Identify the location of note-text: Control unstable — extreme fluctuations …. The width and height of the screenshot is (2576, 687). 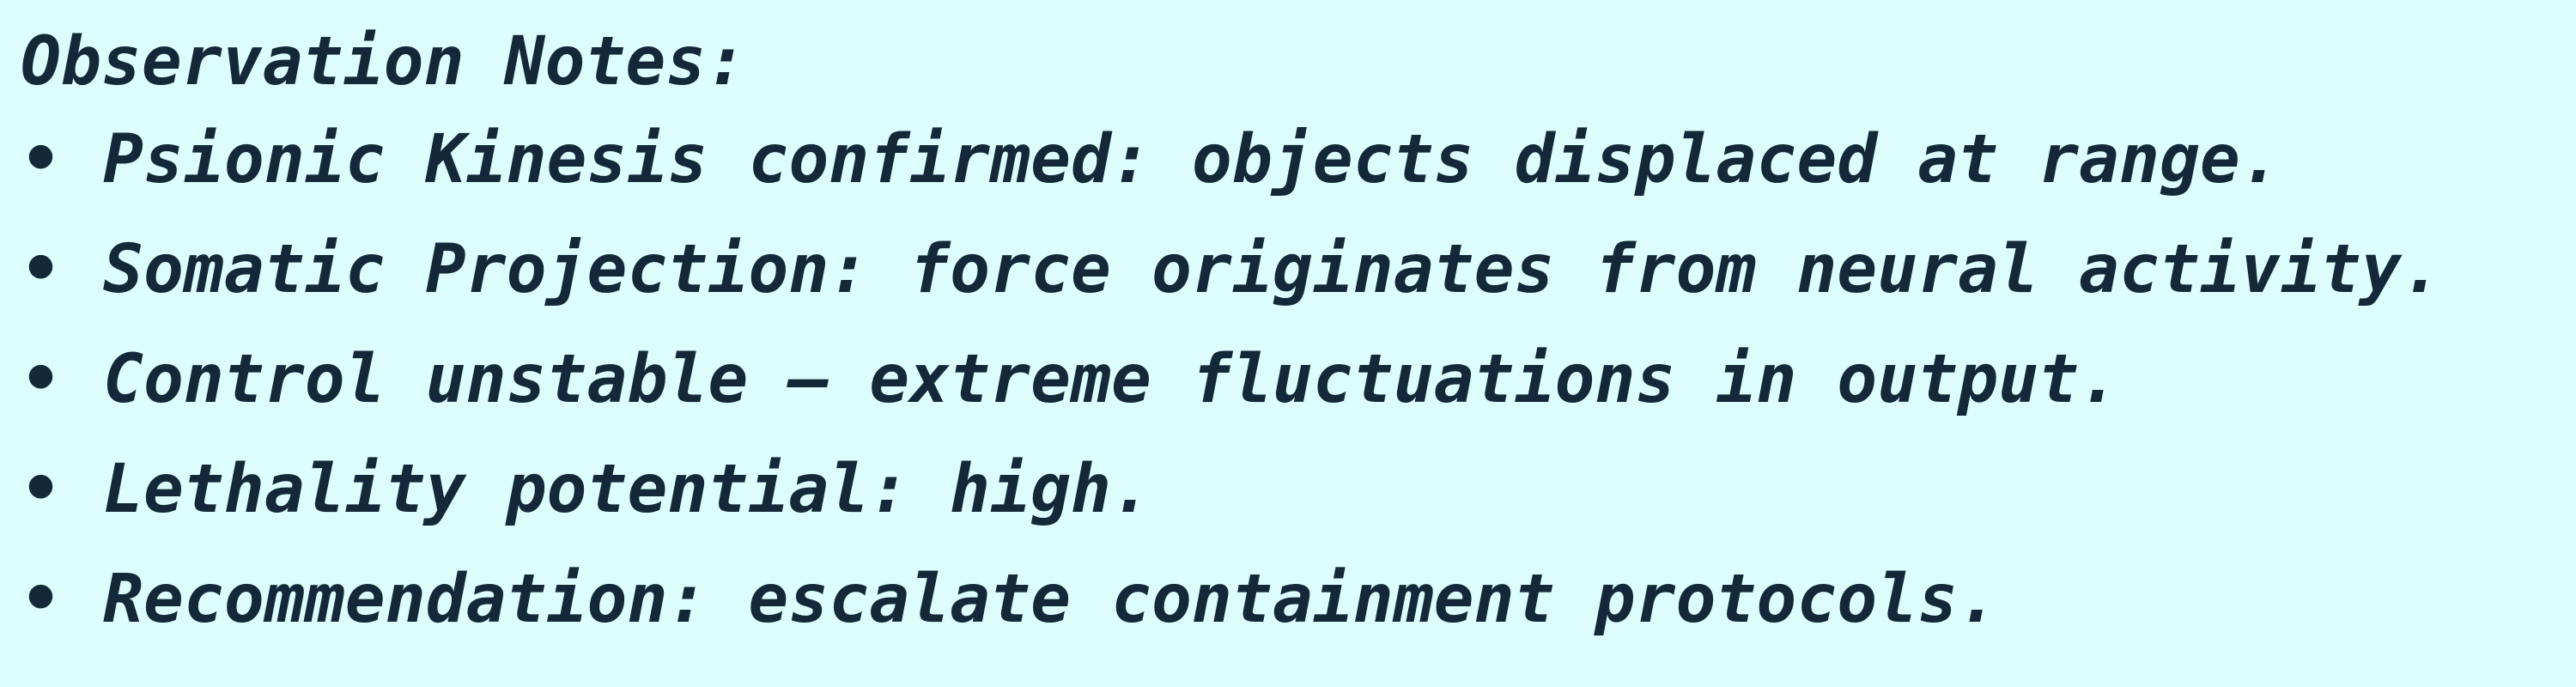
(1111, 379).